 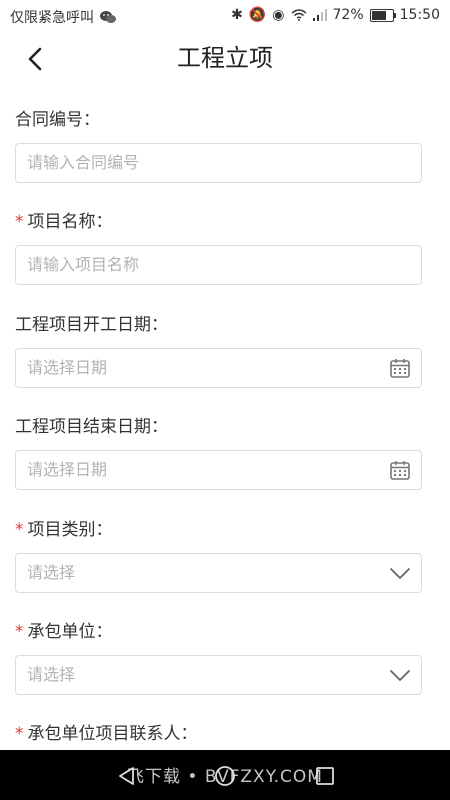 I want to click on project-name-field: * 项目名称： 请输入项目名称, so click(x=218, y=247).